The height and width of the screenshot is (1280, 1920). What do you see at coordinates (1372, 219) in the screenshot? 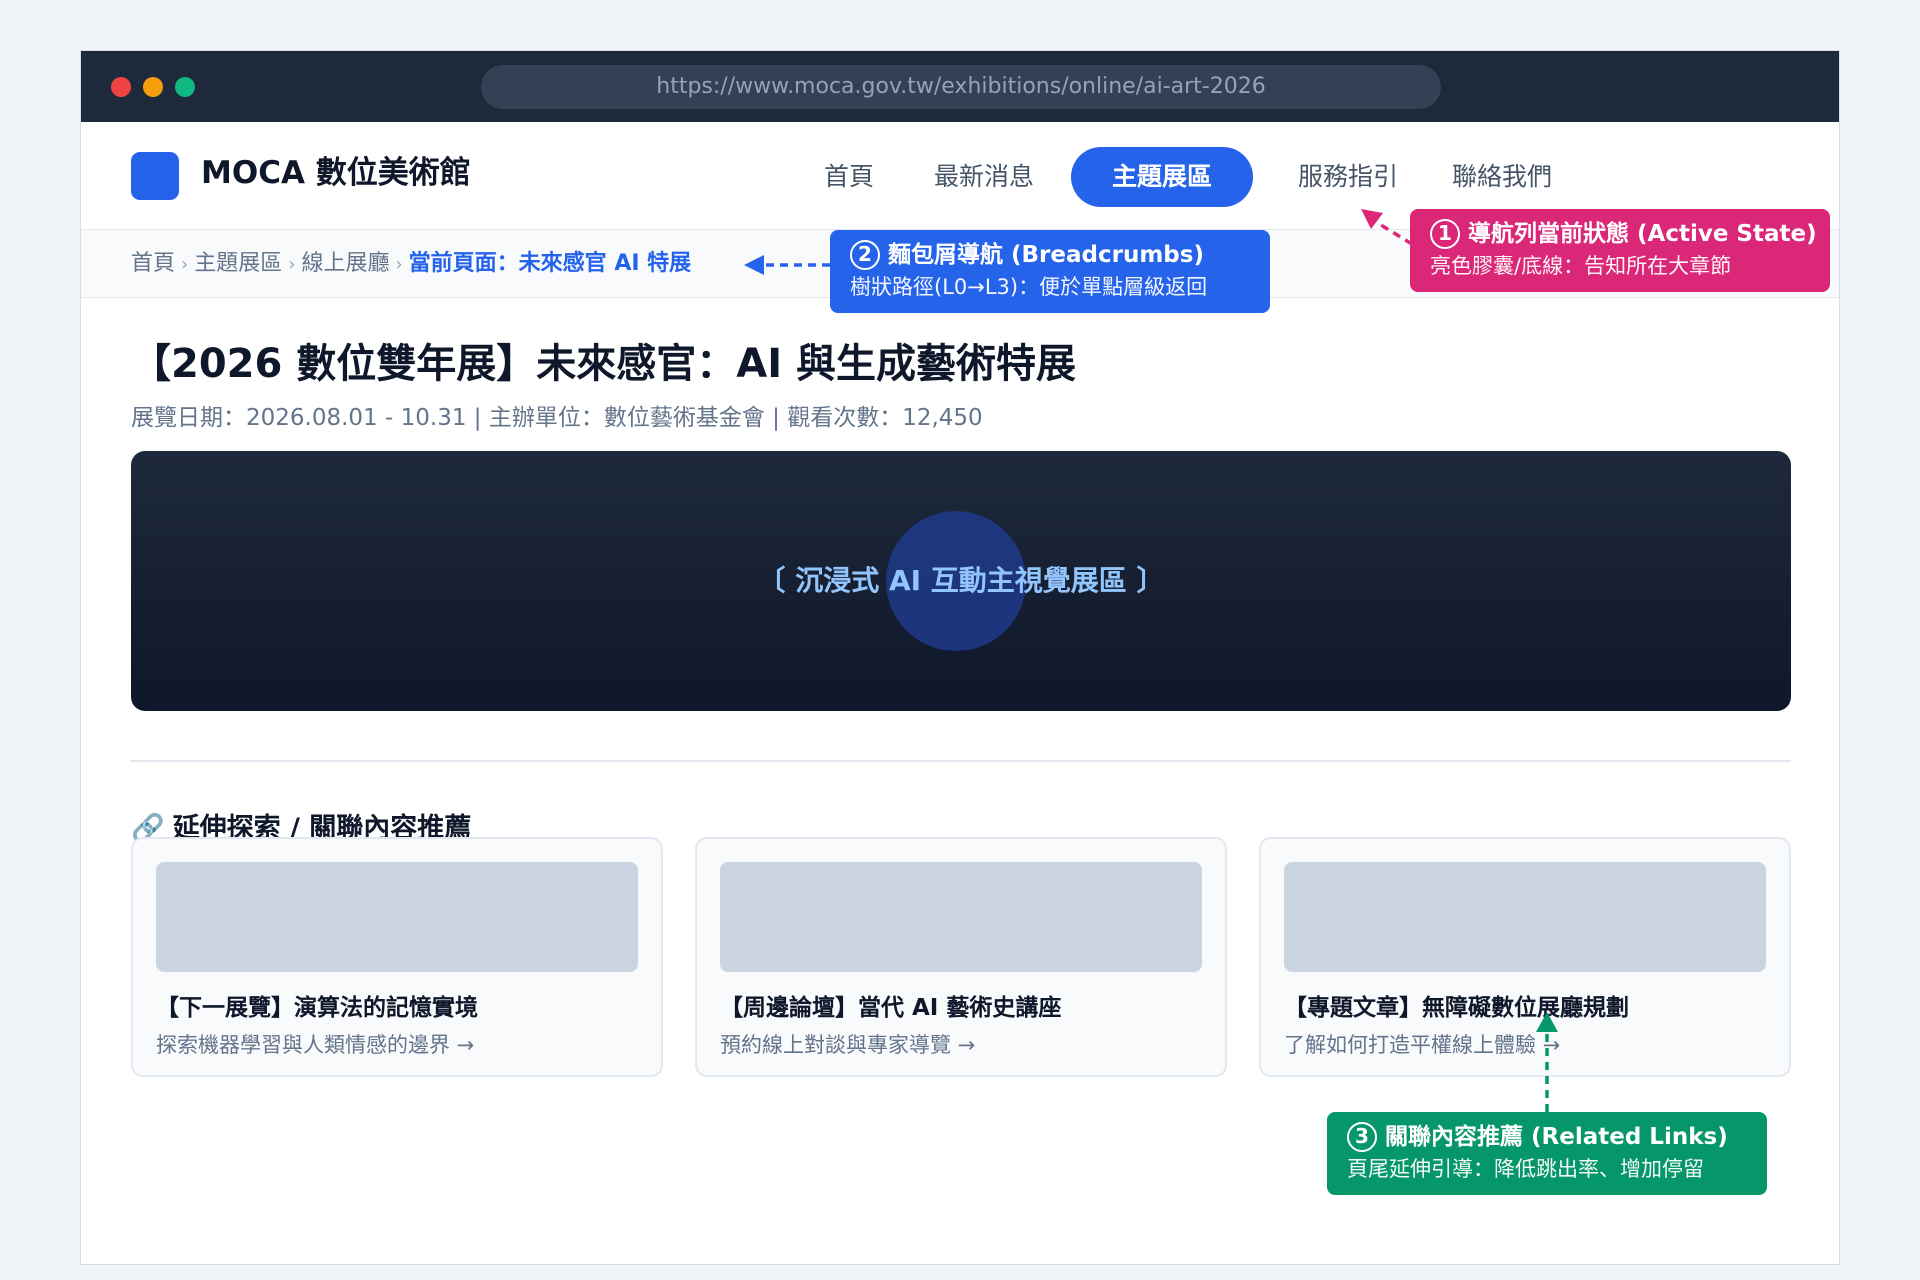
I see `annotation-1-arrowhead` at bounding box center [1372, 219].